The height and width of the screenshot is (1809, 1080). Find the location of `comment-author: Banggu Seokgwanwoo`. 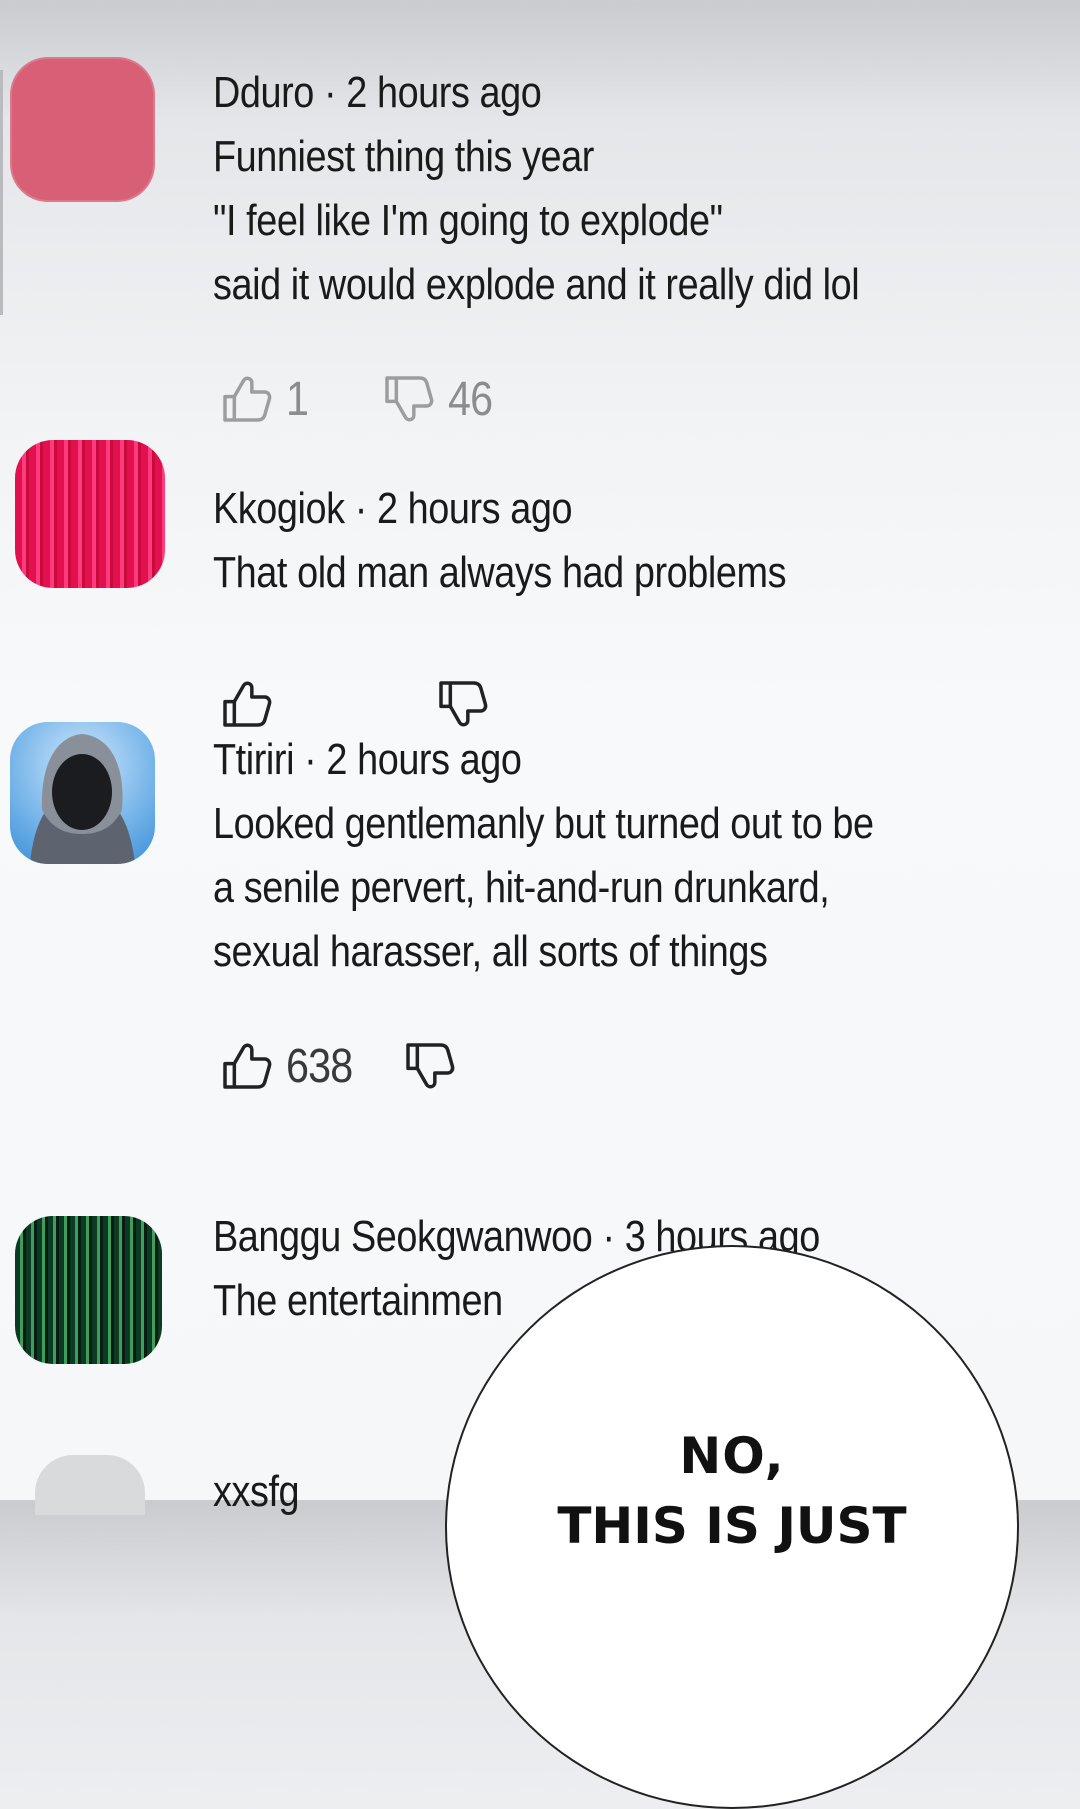

comment-author: Banggu Seokgwanwoo is located at coordinates (403, 1236).